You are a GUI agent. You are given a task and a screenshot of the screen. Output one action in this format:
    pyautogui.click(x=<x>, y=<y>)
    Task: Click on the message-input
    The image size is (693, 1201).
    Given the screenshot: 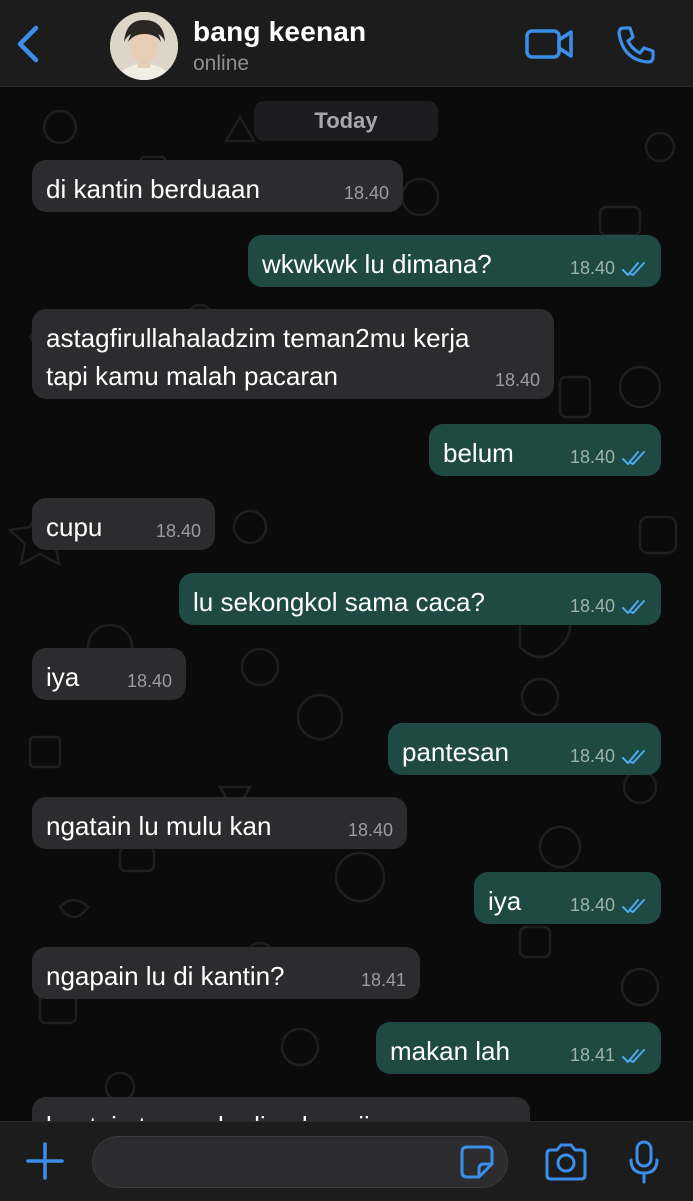 What is the action you would take?
    pyautogui.click(x=300, y=1162)
    